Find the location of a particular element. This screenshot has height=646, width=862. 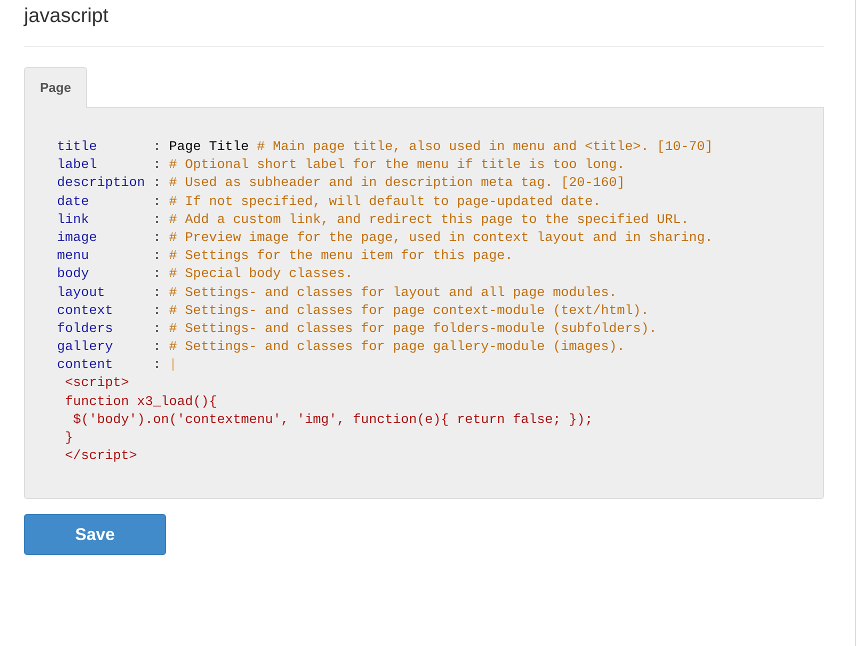

code-line: title : Page Title # Main page title, also used in menu and <title>. [10-70] is located at coordinates (385, 148).